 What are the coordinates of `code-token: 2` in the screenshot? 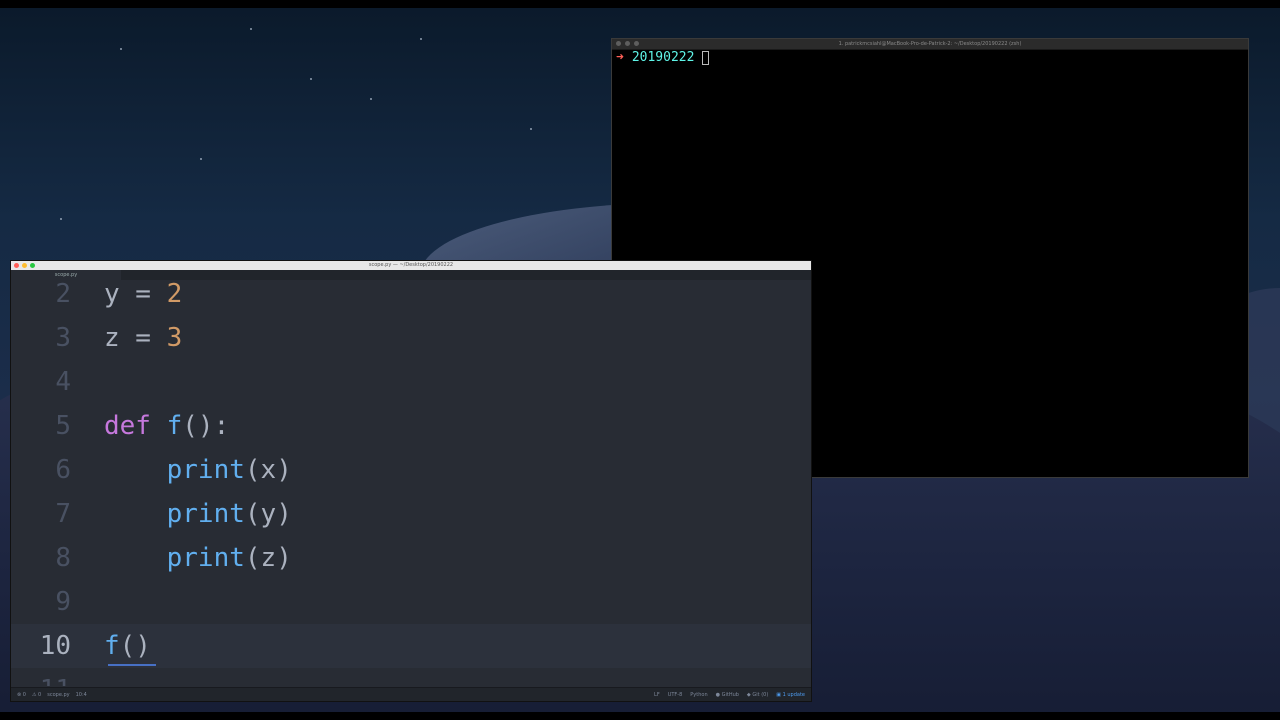 It's located at (174, 294).